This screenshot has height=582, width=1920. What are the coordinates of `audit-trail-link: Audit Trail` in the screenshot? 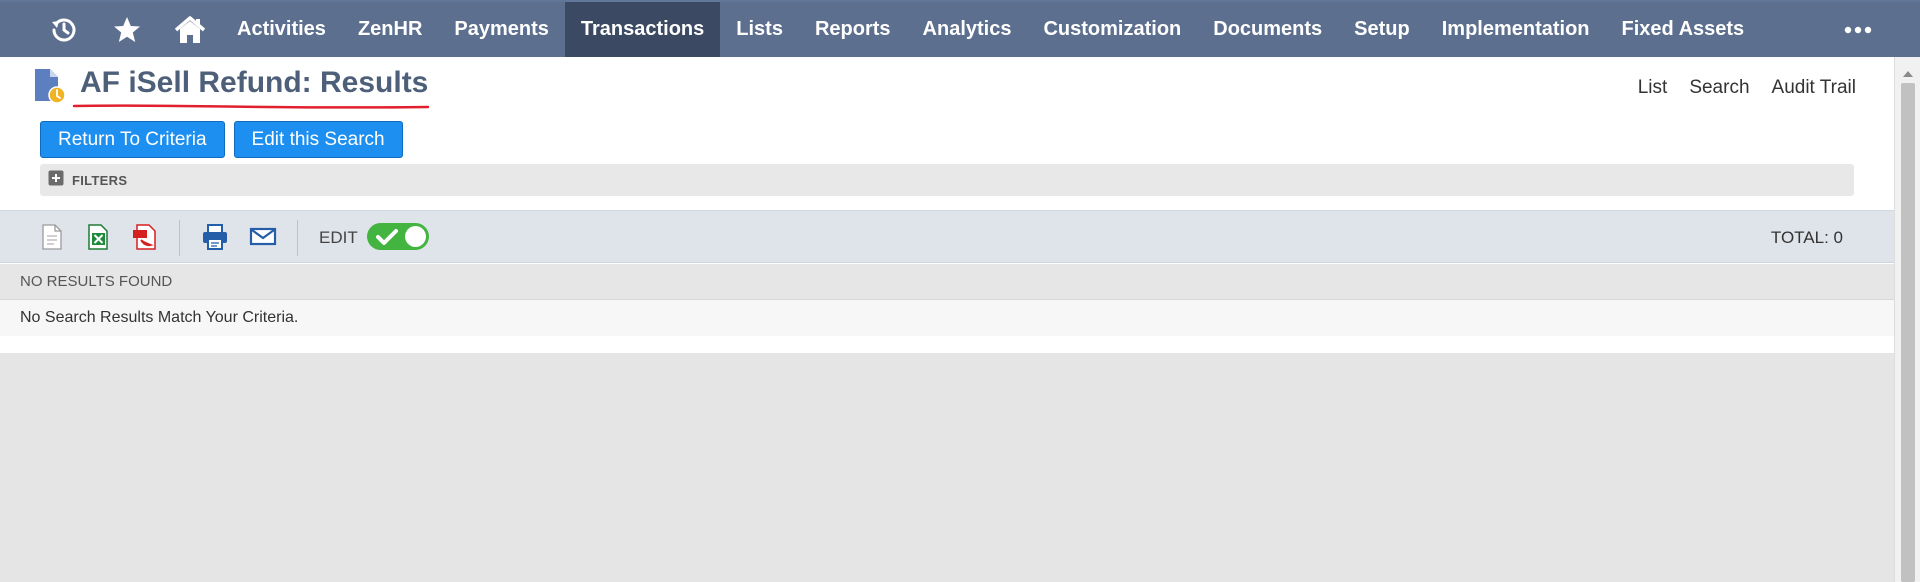 It's located at (1814, 88).